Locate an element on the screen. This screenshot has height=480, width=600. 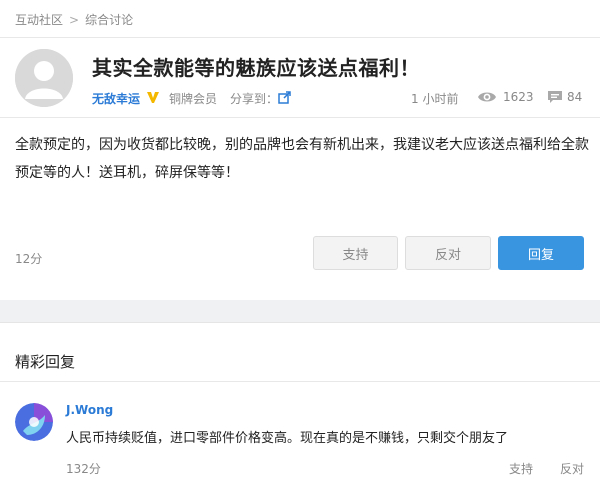
reply-button: 回复 is located at coordinates (541, 253).